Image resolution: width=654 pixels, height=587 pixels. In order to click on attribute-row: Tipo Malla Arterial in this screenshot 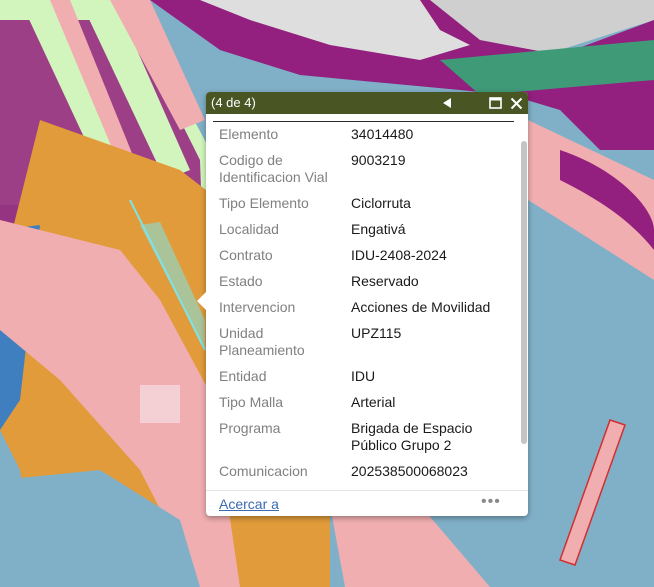, I will do `click(364, 404)`.